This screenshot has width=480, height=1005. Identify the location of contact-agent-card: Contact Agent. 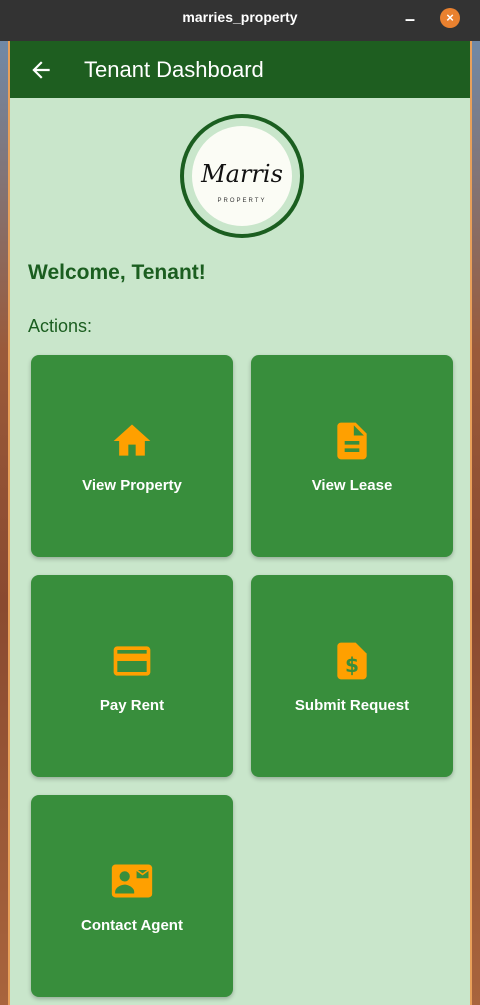
(132, 896).